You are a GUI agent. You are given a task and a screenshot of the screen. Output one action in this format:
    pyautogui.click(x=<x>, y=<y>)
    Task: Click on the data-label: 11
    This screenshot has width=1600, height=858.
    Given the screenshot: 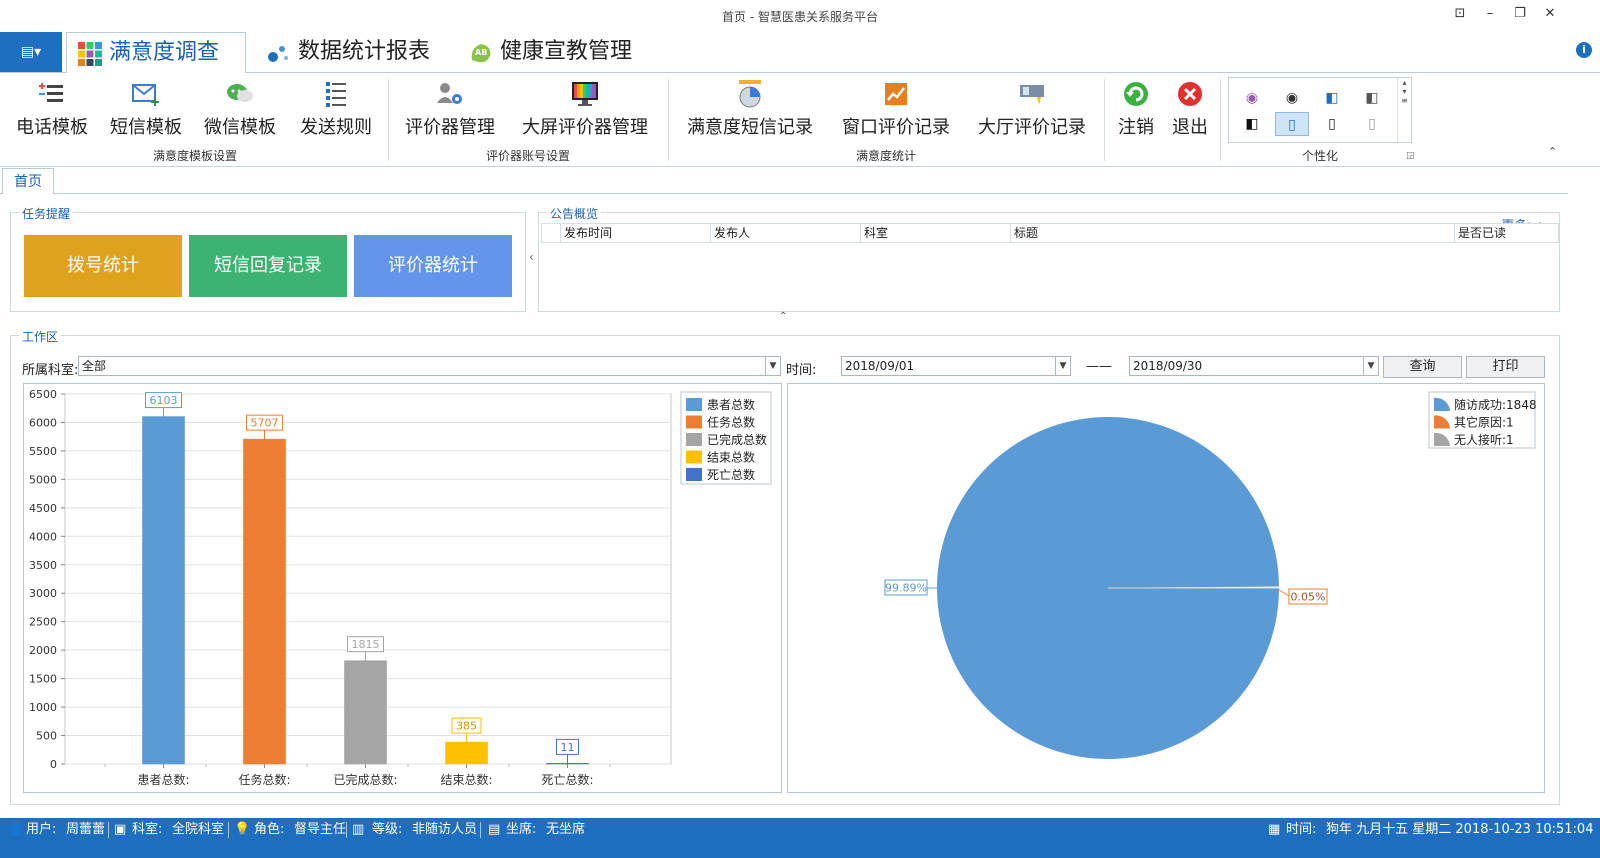 What is the action you would take?
    pyautogui.click(x=568, y=747)
    